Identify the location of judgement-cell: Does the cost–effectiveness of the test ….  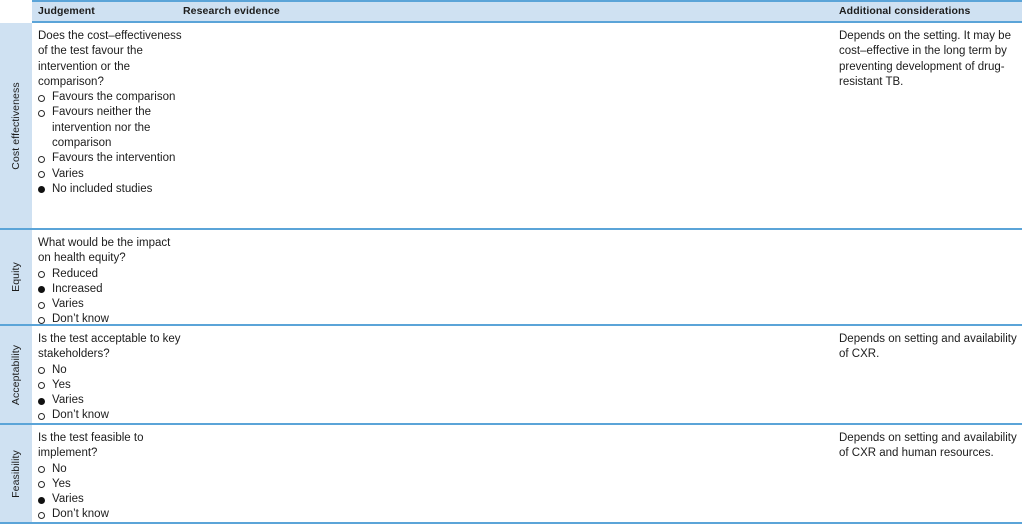
(112, 113).